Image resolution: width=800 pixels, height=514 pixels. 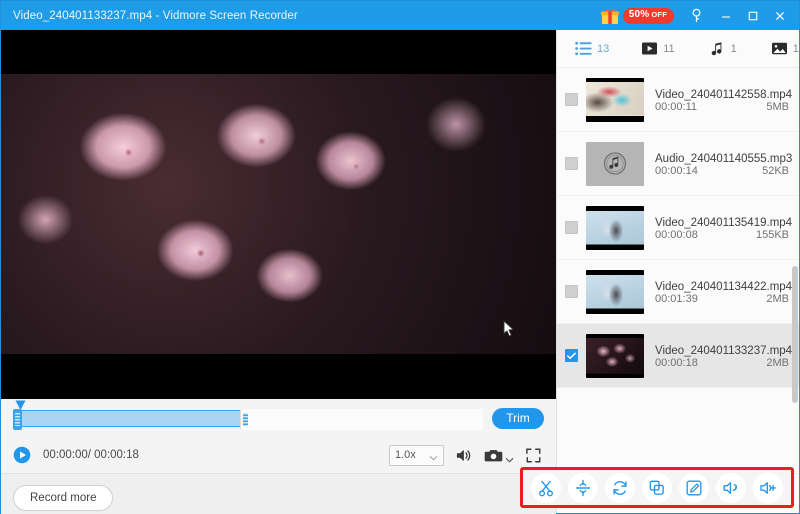 What do you see at coordinates (669, 48) in the screenshot?
I see `tab-video-count: 11` at bounding box center [669, 48].